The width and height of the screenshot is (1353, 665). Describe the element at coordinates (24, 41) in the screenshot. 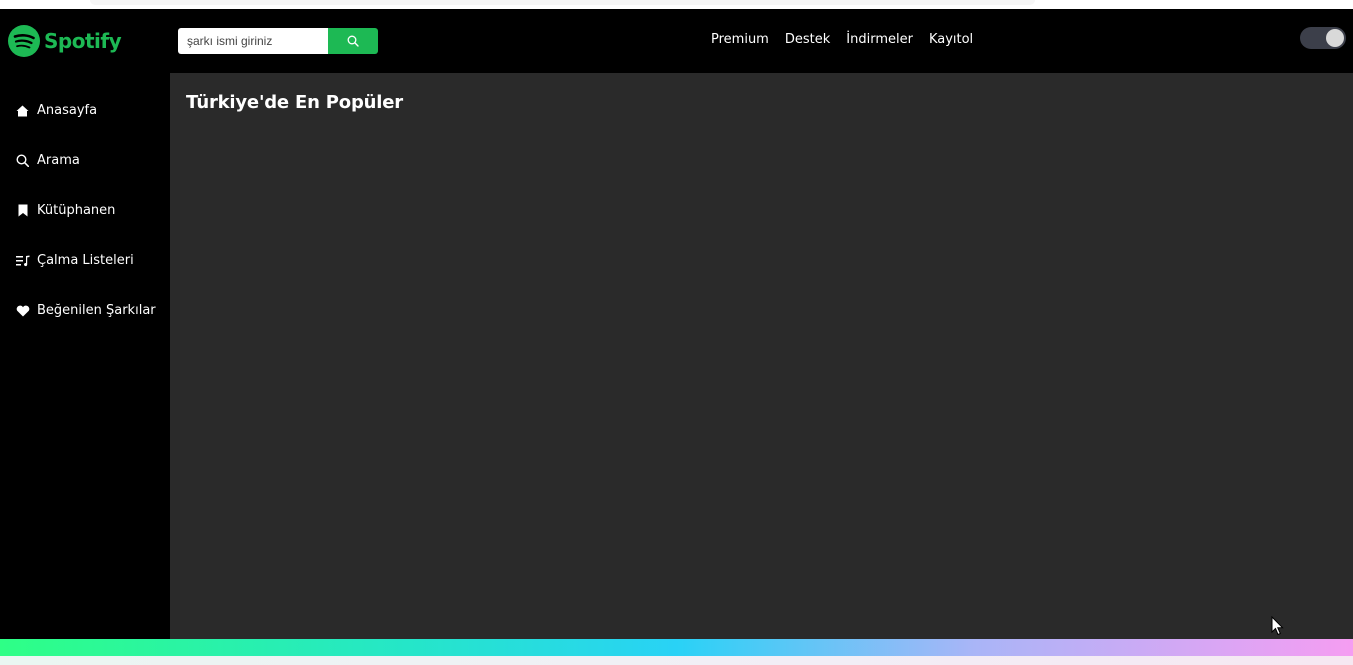

I see `spotify-logo-icon` at that location.